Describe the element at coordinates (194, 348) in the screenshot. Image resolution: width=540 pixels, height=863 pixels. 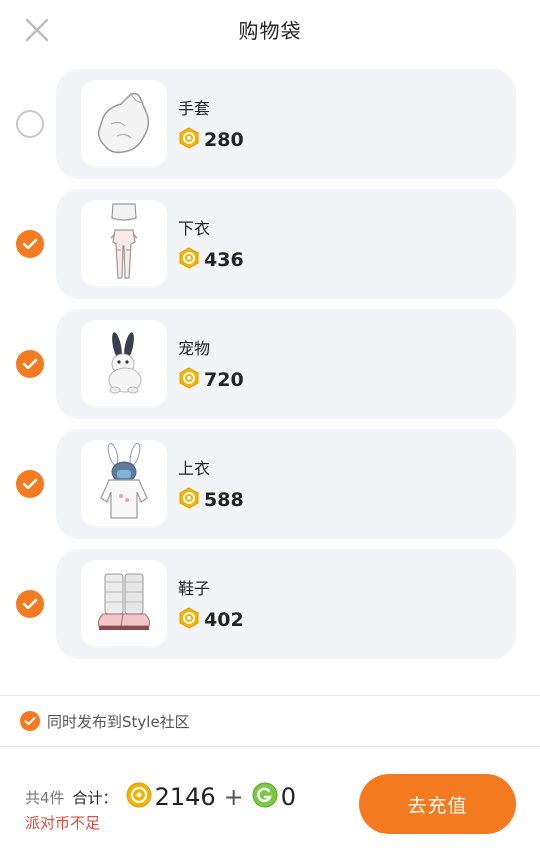
I see `item-name: 宠物` at that location.